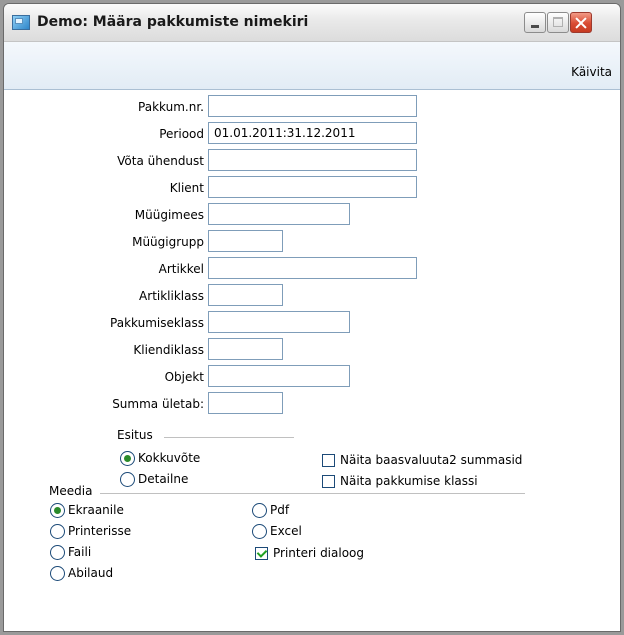  I want to click on offer-number-input, so click(312, 106).